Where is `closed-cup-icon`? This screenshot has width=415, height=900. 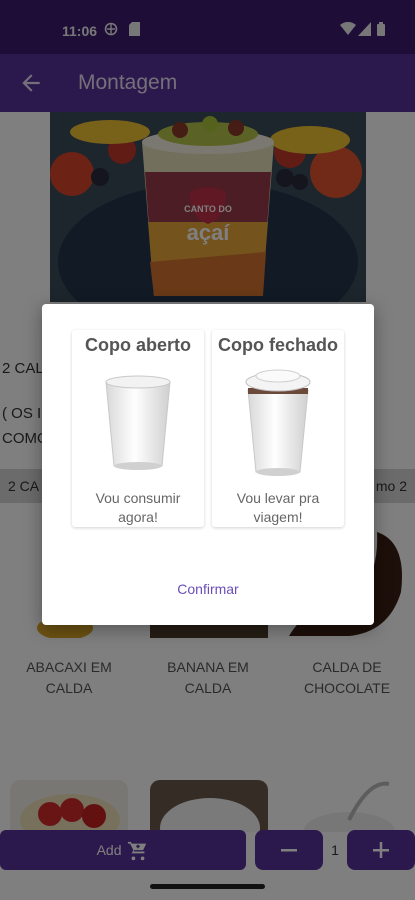 closed-cup-icon is located at coordinates (278, 422).